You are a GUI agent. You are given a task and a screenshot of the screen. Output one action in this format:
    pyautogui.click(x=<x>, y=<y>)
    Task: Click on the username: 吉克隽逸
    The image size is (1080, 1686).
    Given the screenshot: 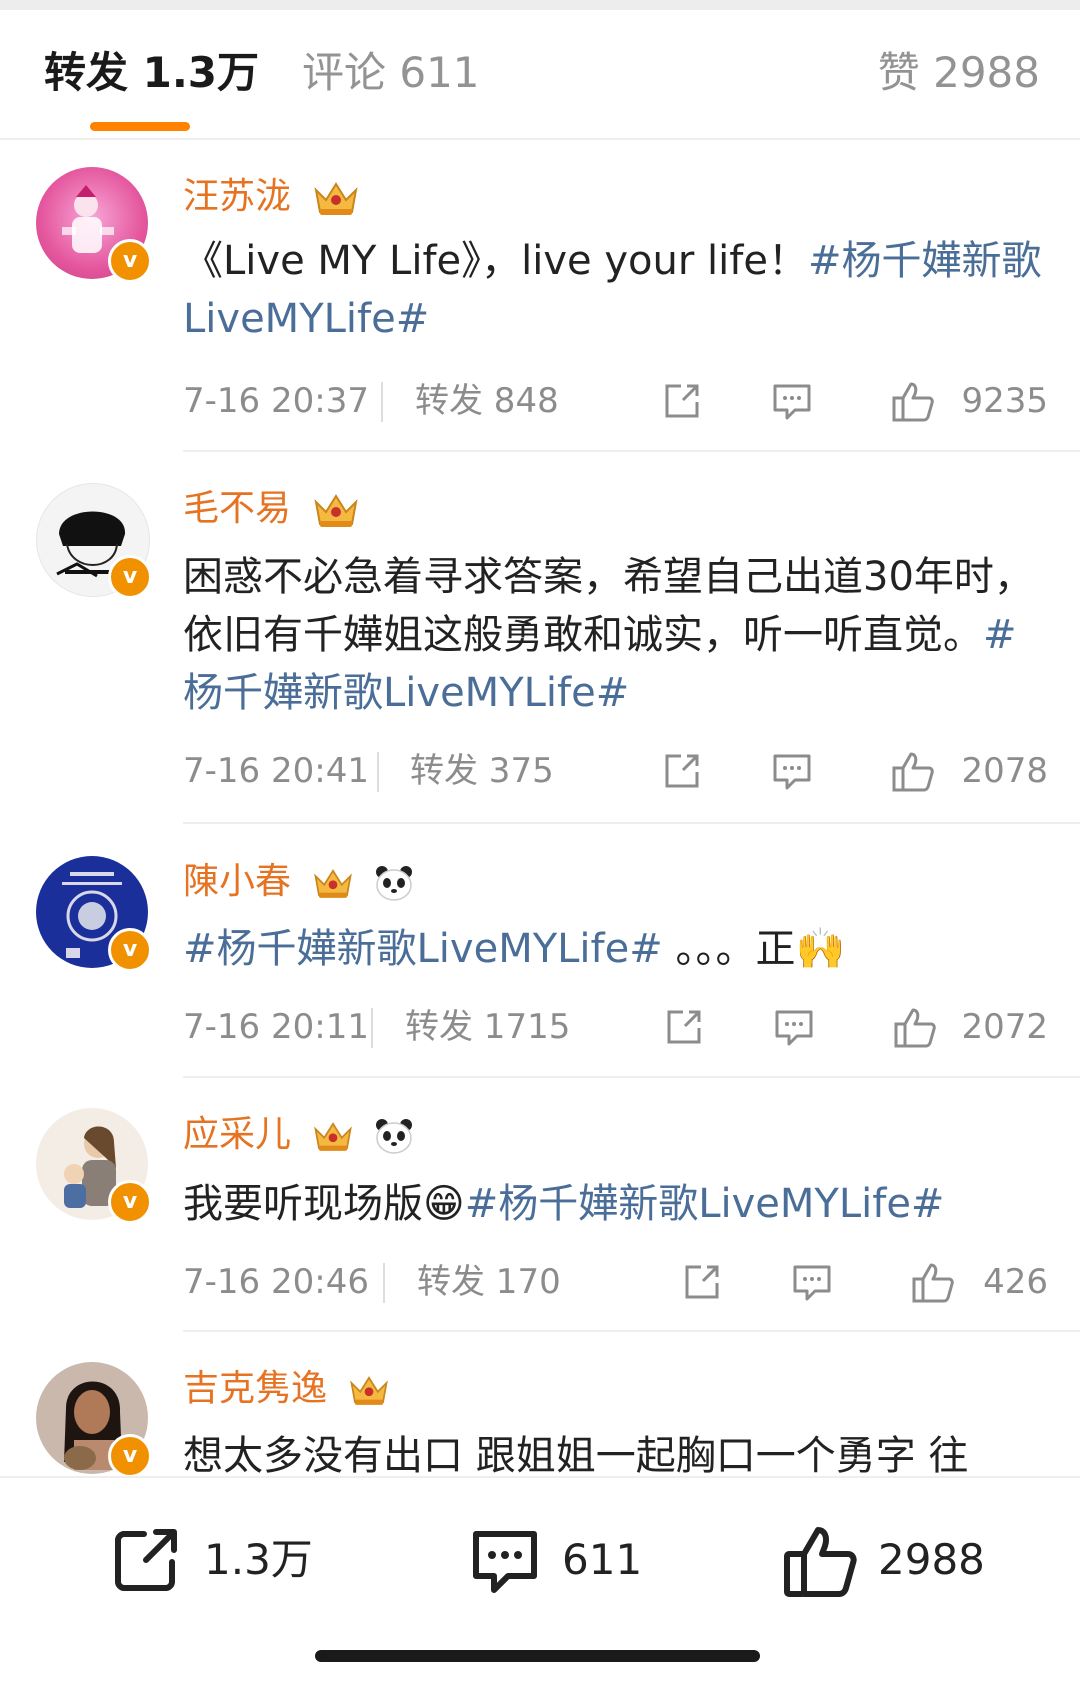 What is the action you would take?
    pyautogui.click(x=286, y=1389)
    